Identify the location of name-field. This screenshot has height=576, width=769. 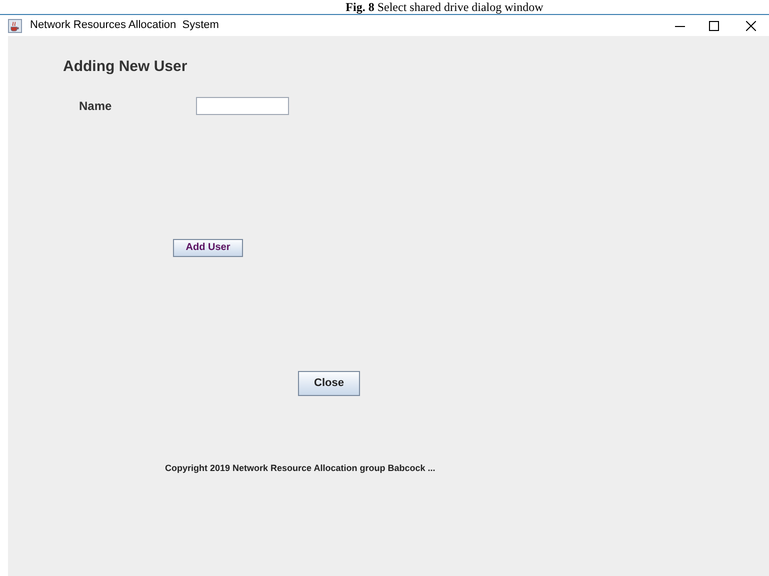
(242, 105).